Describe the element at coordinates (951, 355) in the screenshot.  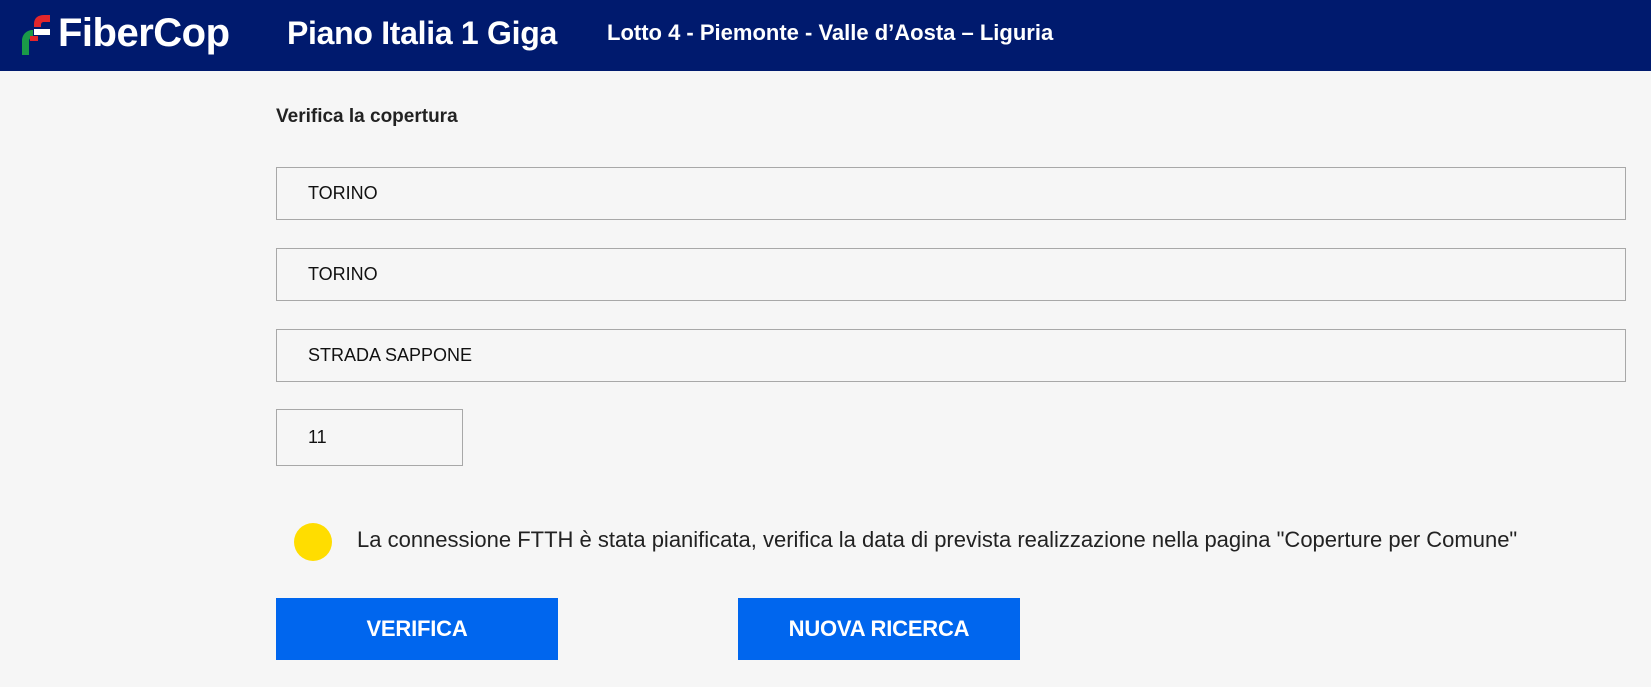
I see `indirizzo-field` at that location.